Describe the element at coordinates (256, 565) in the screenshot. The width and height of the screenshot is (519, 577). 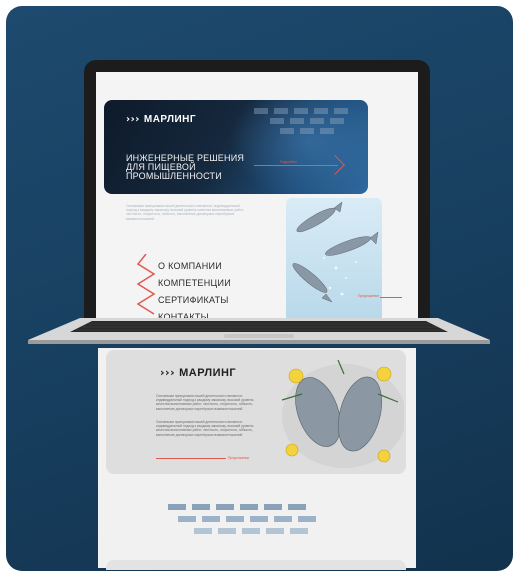
I see `next-section-card` at that location.